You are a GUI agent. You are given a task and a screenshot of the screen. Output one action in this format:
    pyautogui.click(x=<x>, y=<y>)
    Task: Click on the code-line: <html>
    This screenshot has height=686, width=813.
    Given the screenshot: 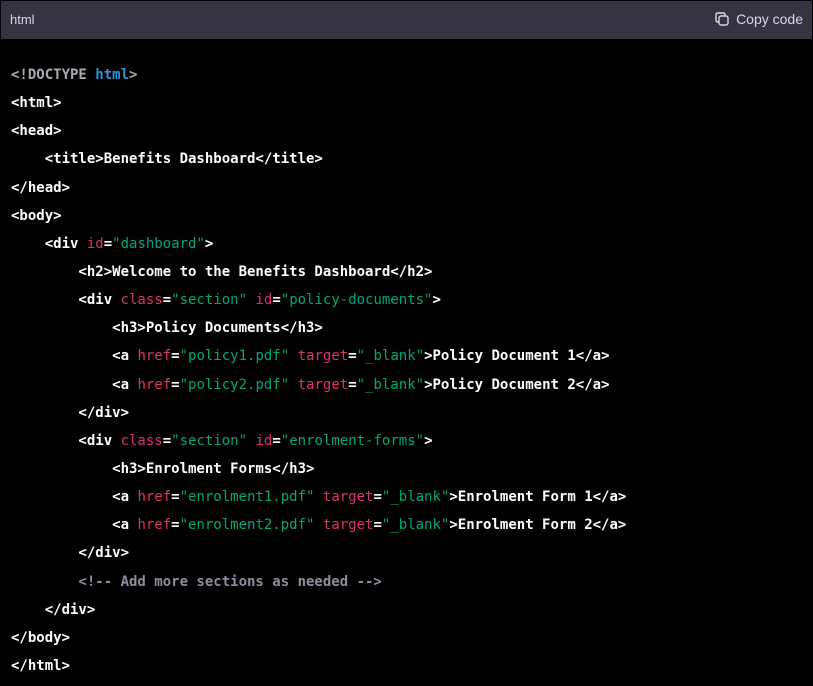 What is the action you would take?
    pyautogui.click(x=318, y=103)
    